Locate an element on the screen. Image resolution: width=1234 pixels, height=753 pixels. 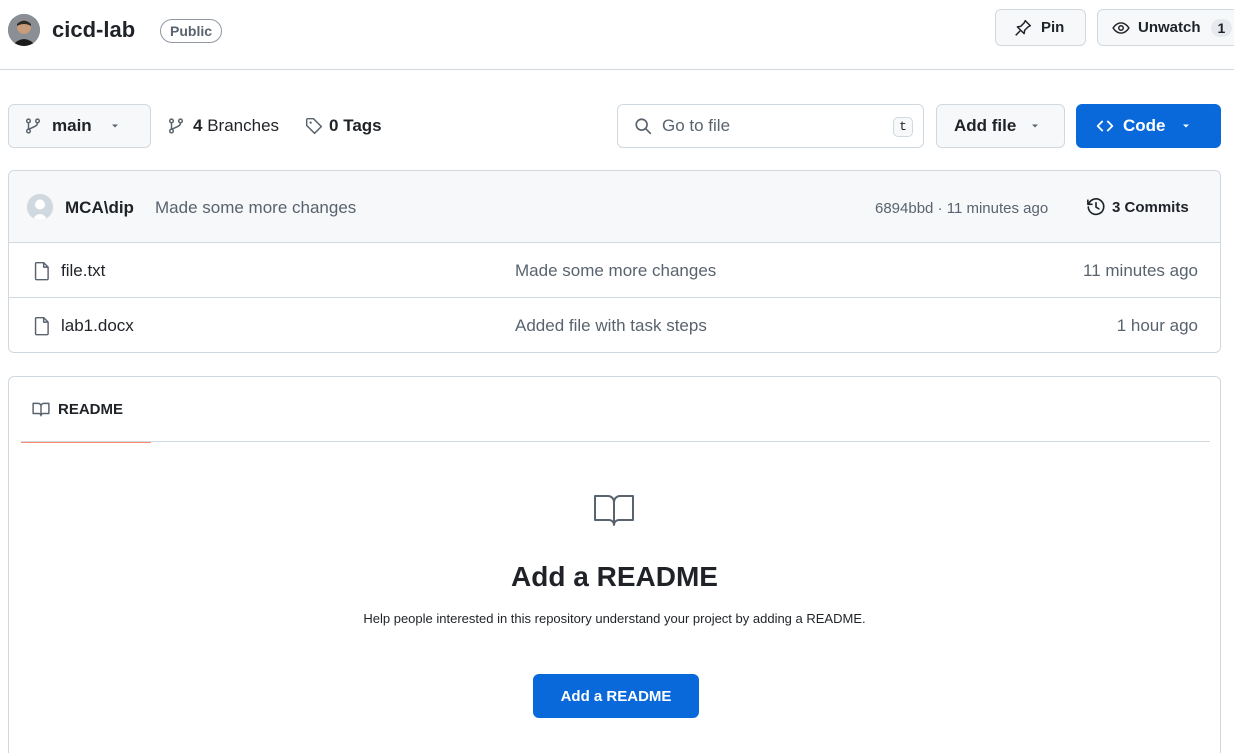
owner-avatar is located at coordinates (24, 30).